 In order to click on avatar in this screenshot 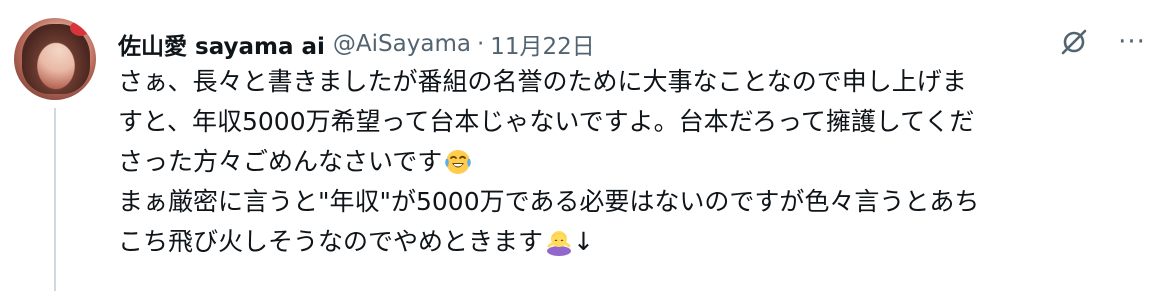, I will do `click(55, 59)`.